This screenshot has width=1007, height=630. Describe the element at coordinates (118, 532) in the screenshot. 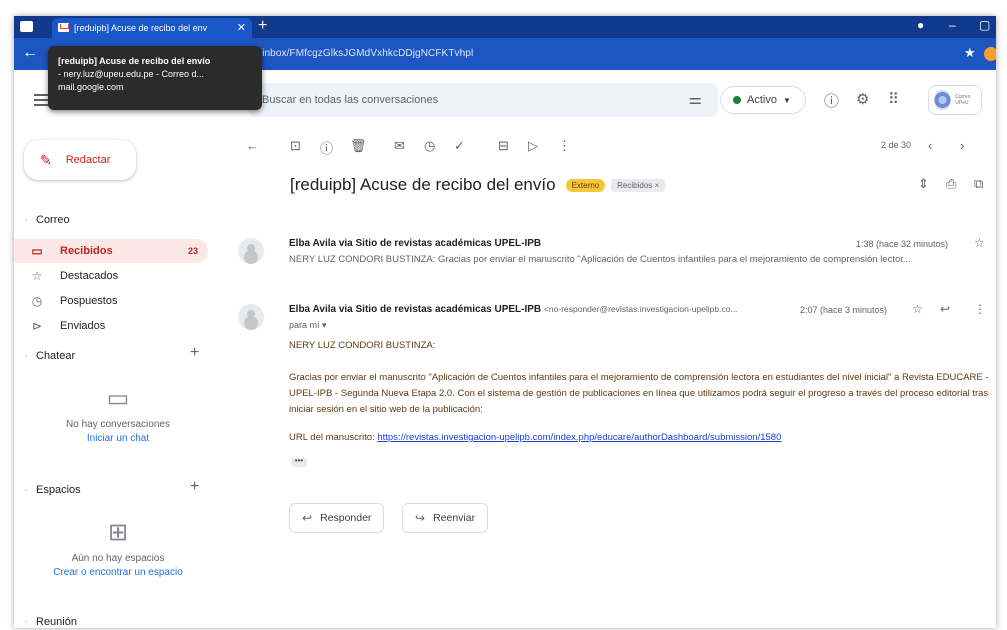

I see `spaces-grid-icon: ⊞` at that location.